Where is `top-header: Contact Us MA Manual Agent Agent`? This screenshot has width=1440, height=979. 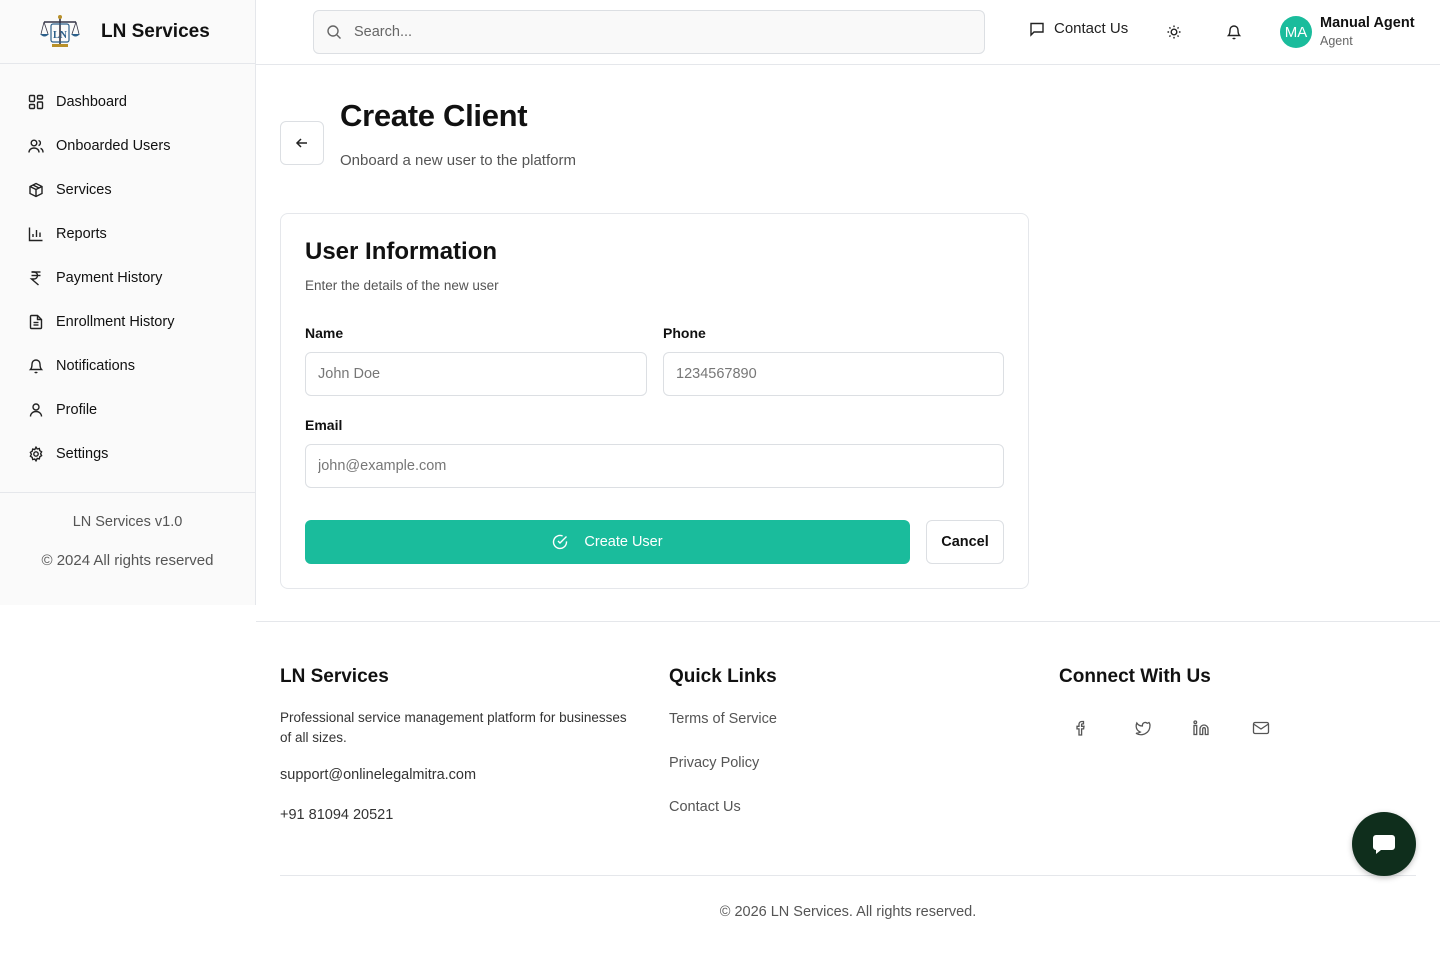 top-header: Contact Us MA Manual Agent Agent is located at coordinates (848, 32).